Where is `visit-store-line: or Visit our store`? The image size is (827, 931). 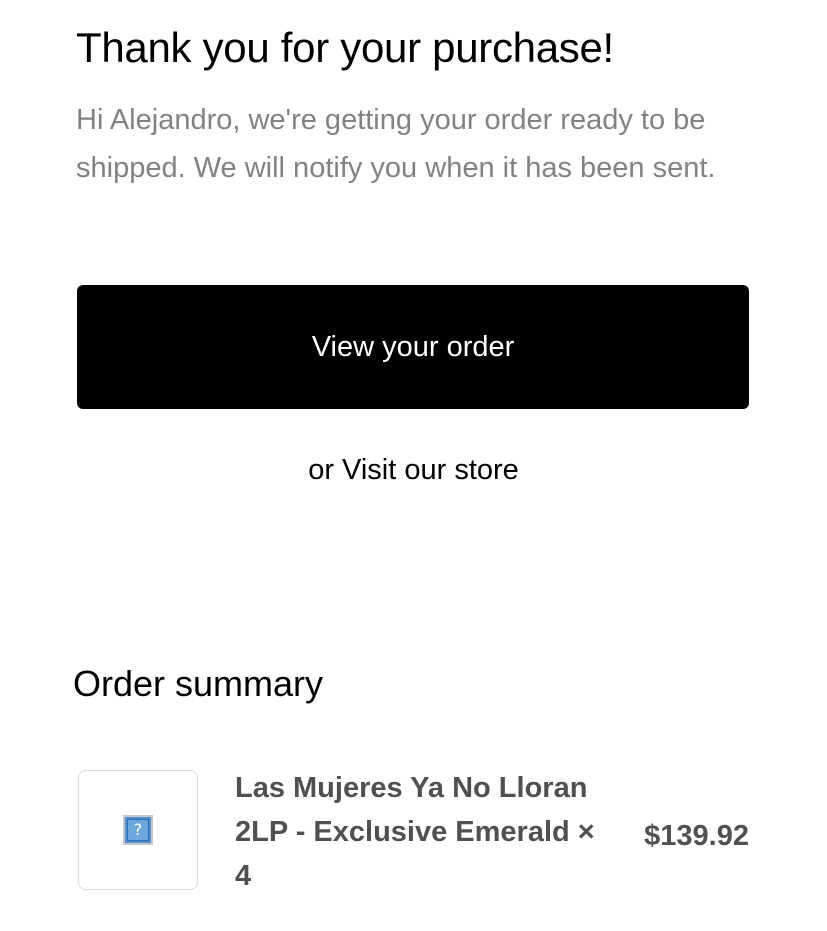 visit-store-line: or Visit our store is located at coordinates (413, 470).